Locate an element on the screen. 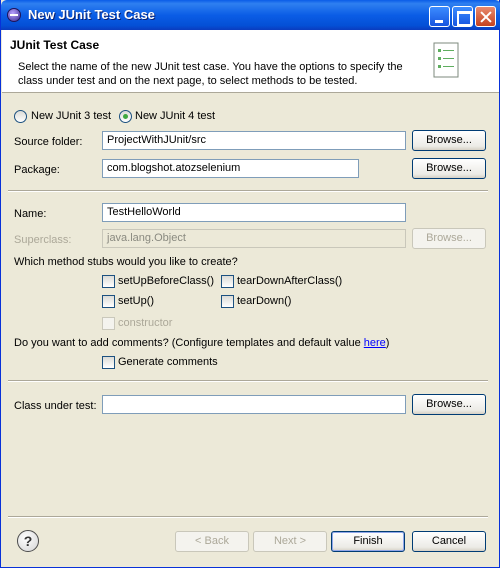 This screenshot has width=500, height=580. superclass-label: Superclass: is located at coordinates (43, 240).